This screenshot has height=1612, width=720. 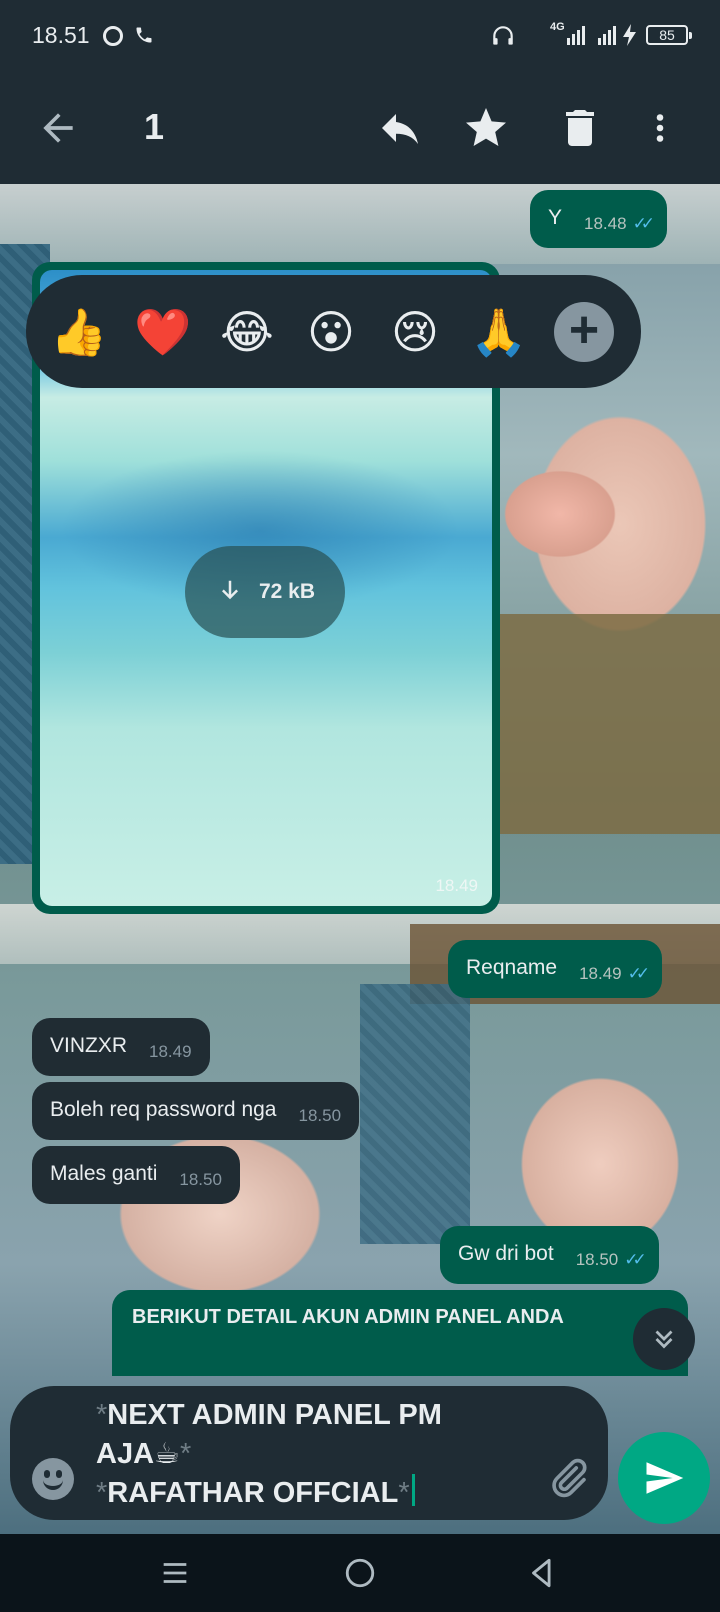 What do you see at coordinates (274, 1415) in the screenshot?
I see `draft-line: NEXT ADMIN PANEL PM` at bounding box center [274, 1415].